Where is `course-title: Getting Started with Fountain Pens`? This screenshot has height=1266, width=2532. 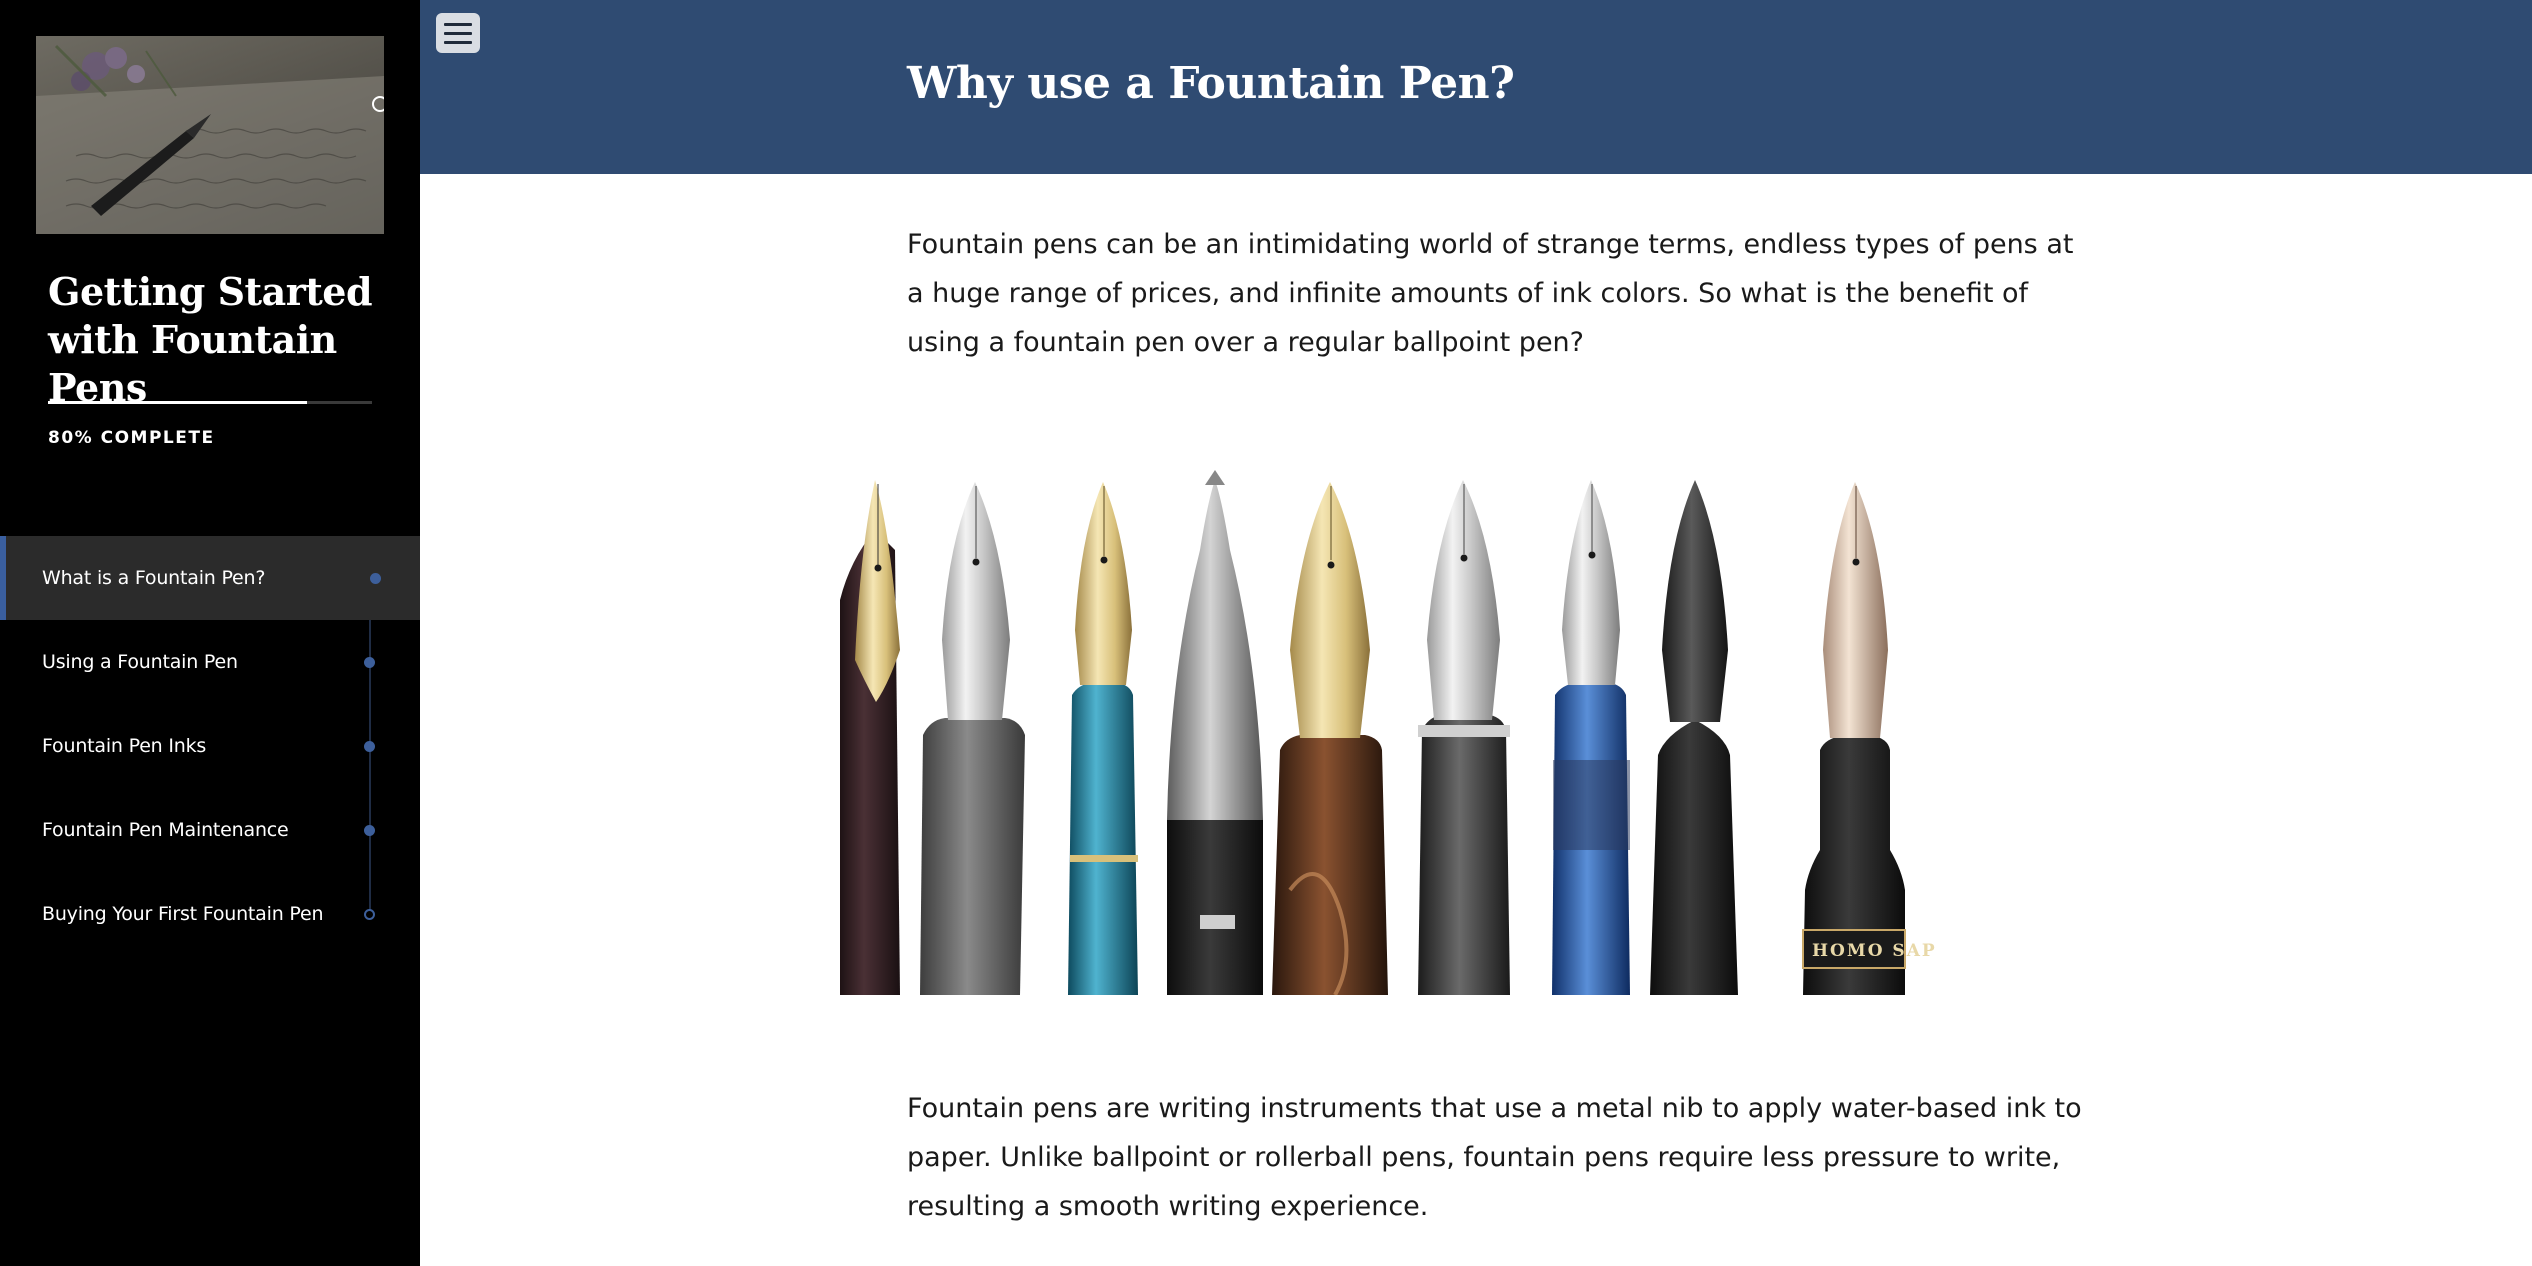
course-title: Getting Started with Fountain Pens is located at coordinates (210, 339).